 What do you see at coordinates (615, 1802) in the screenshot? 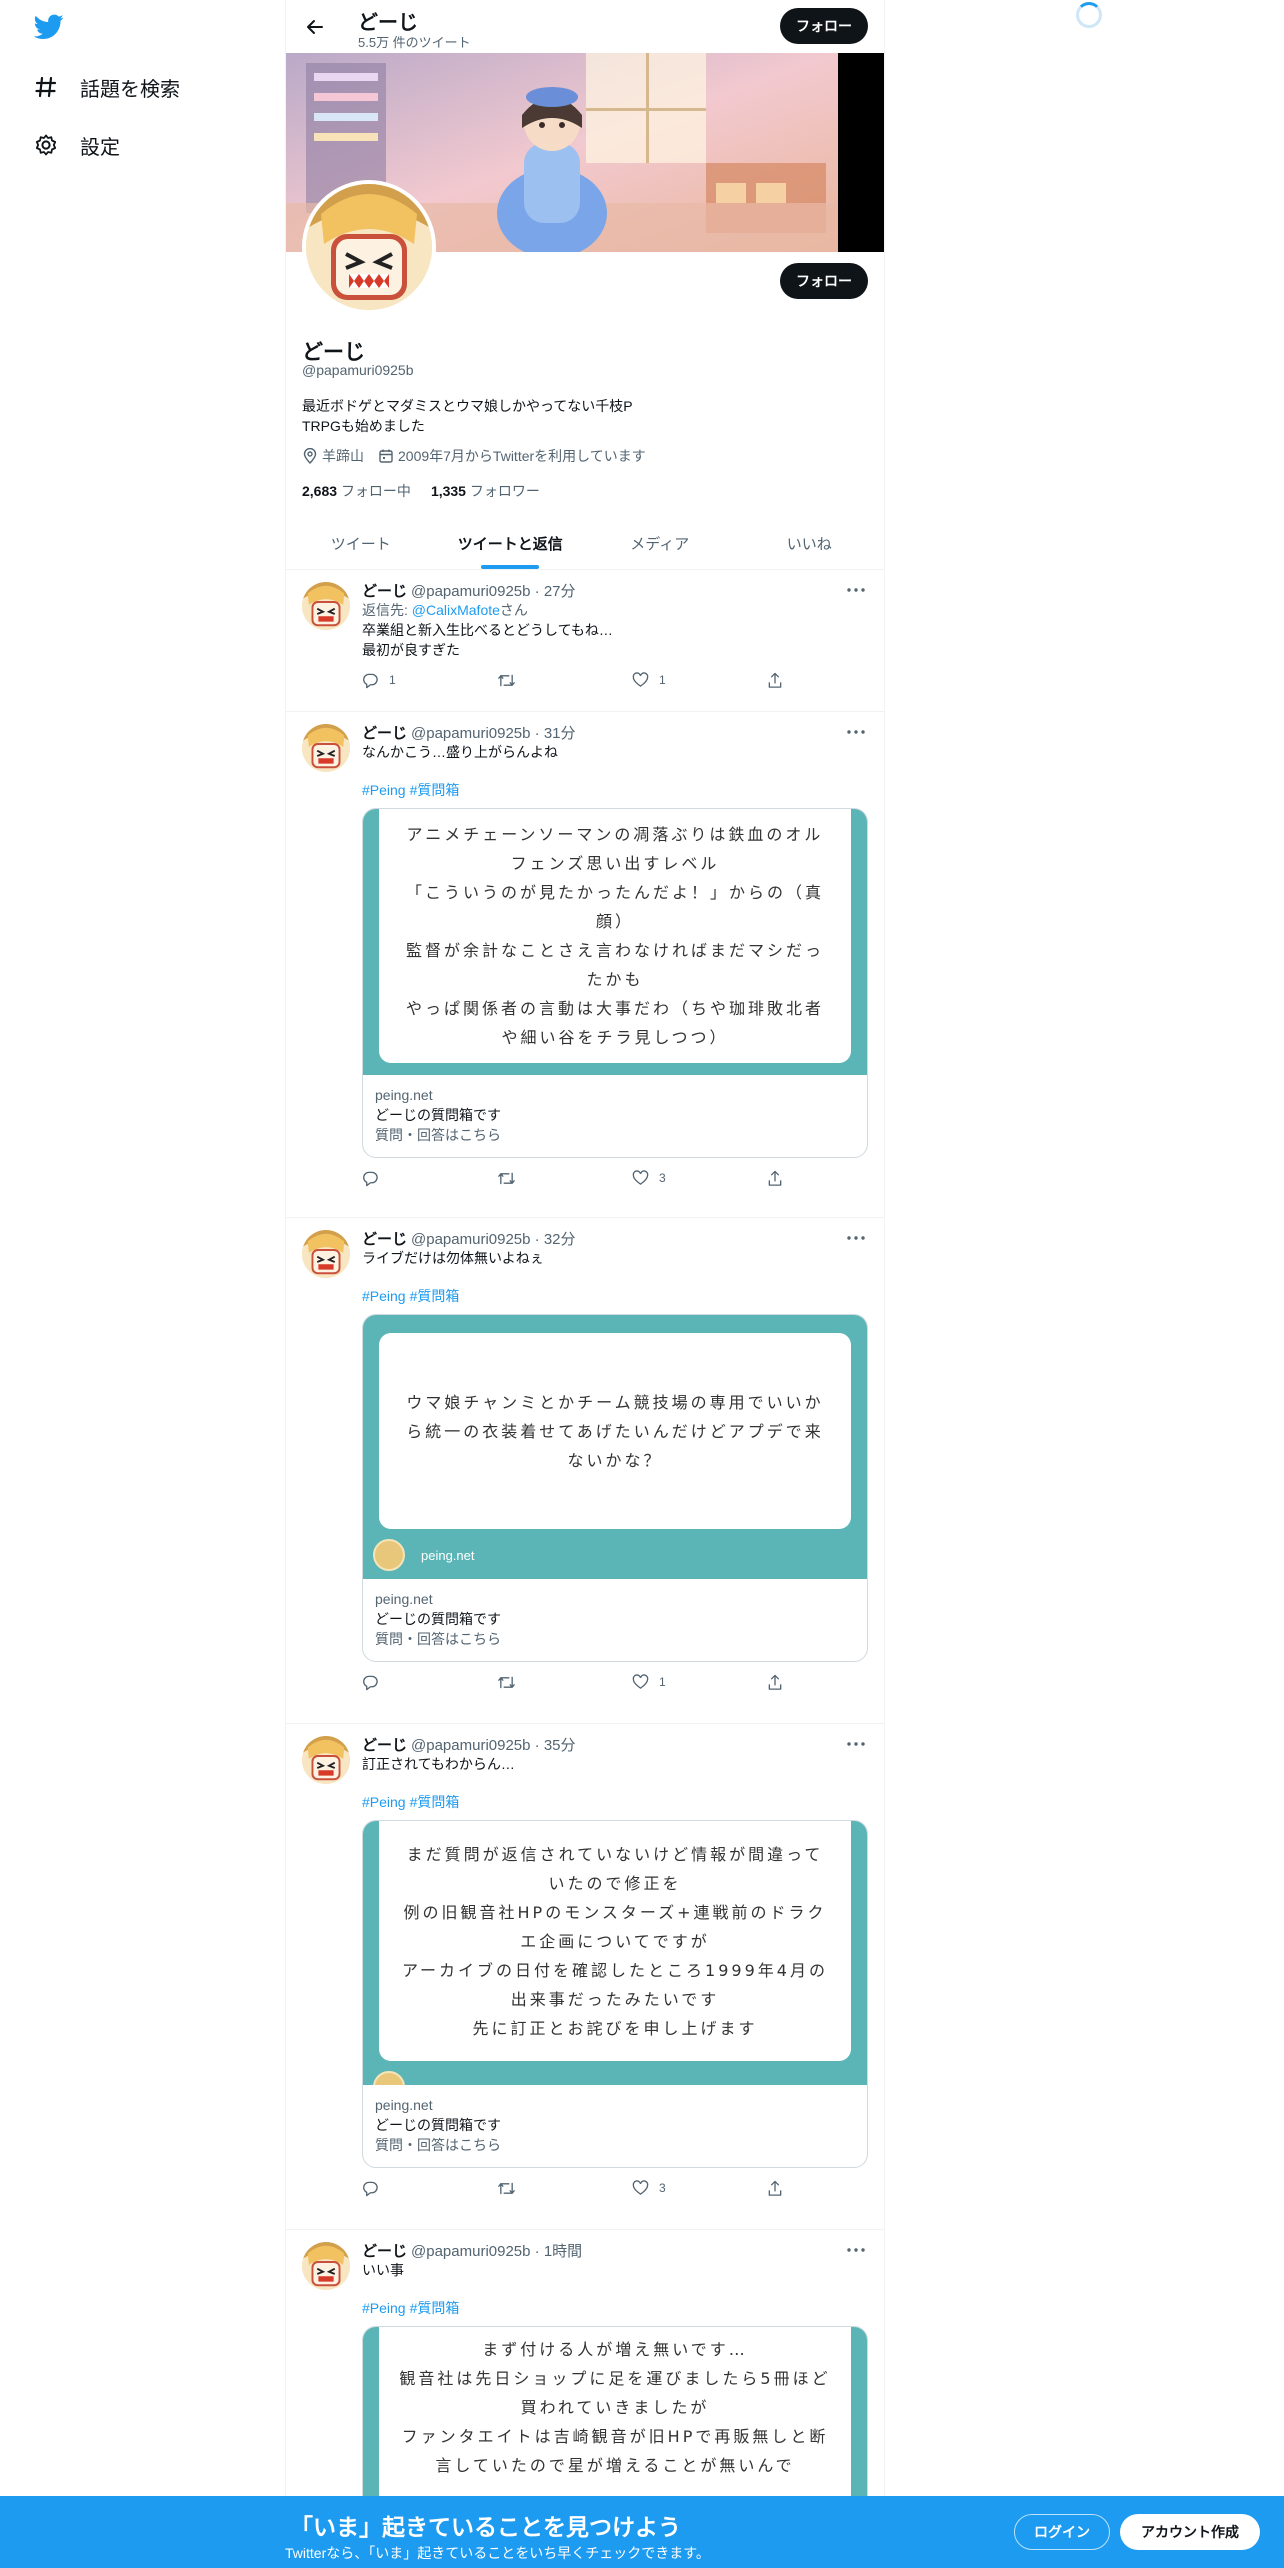
I see `tweet-hashtags: #Peing #質問箱` at bounding box center [615, 1802].